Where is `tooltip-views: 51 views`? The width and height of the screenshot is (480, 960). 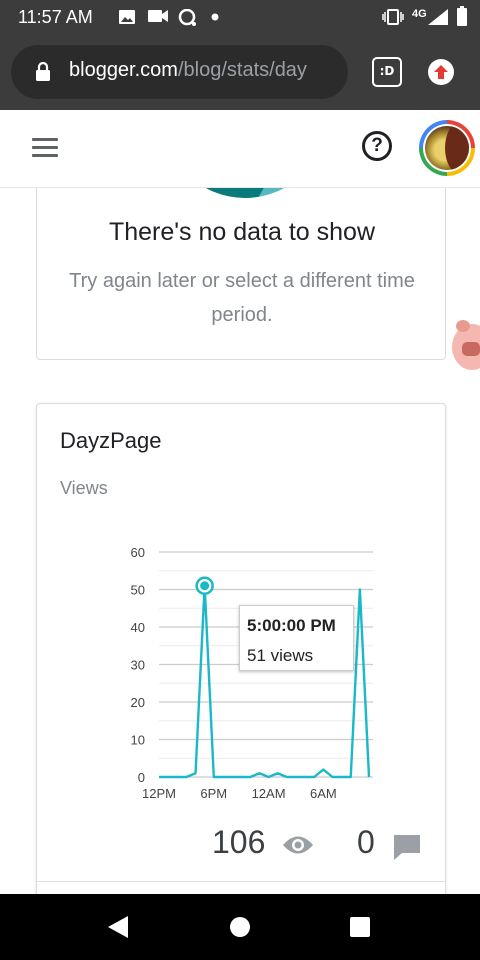 tooltip-views: 51 views is located at coordinates (280, 655).